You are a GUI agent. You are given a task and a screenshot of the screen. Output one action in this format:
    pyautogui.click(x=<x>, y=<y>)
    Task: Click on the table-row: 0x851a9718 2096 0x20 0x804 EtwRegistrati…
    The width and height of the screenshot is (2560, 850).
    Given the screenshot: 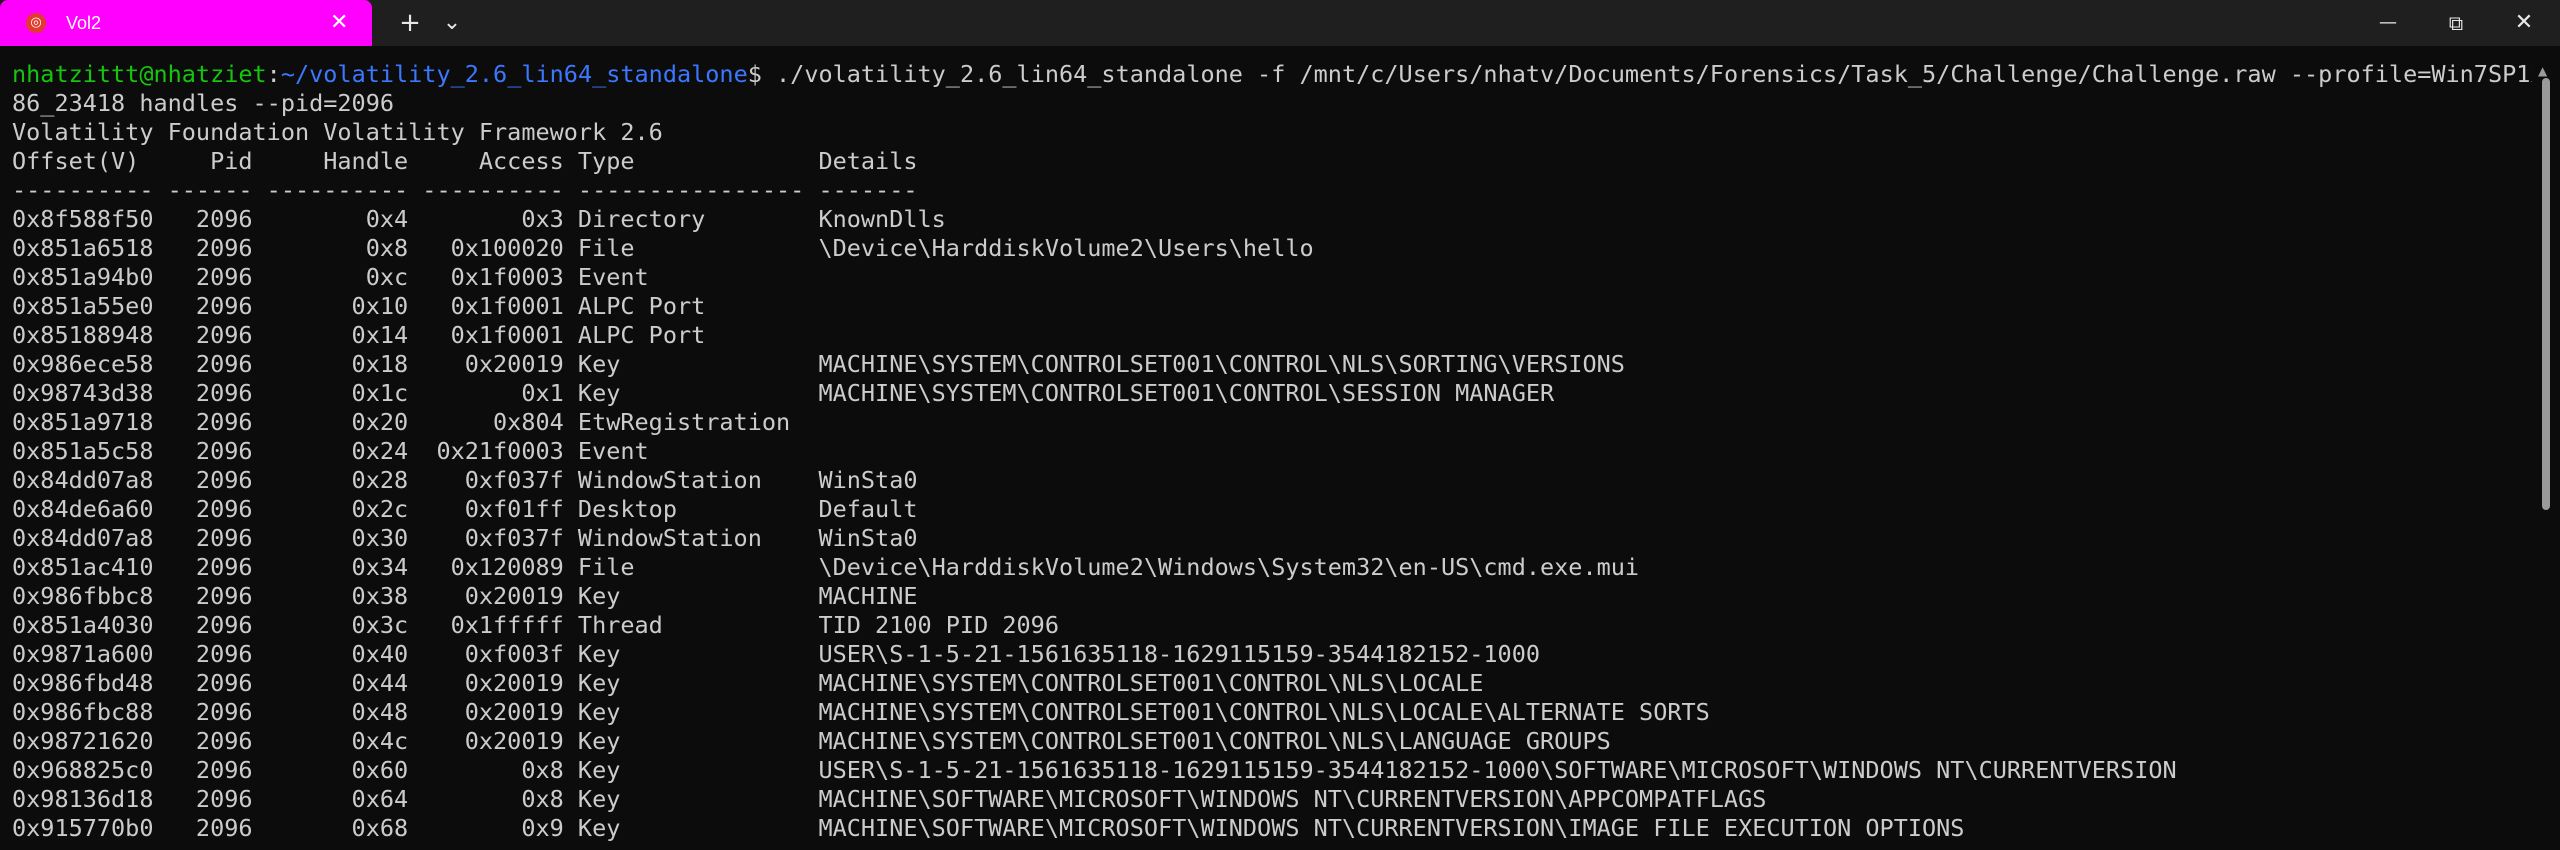 What is the action you would take?
    pyautogui.click(x=401, y=422)
    